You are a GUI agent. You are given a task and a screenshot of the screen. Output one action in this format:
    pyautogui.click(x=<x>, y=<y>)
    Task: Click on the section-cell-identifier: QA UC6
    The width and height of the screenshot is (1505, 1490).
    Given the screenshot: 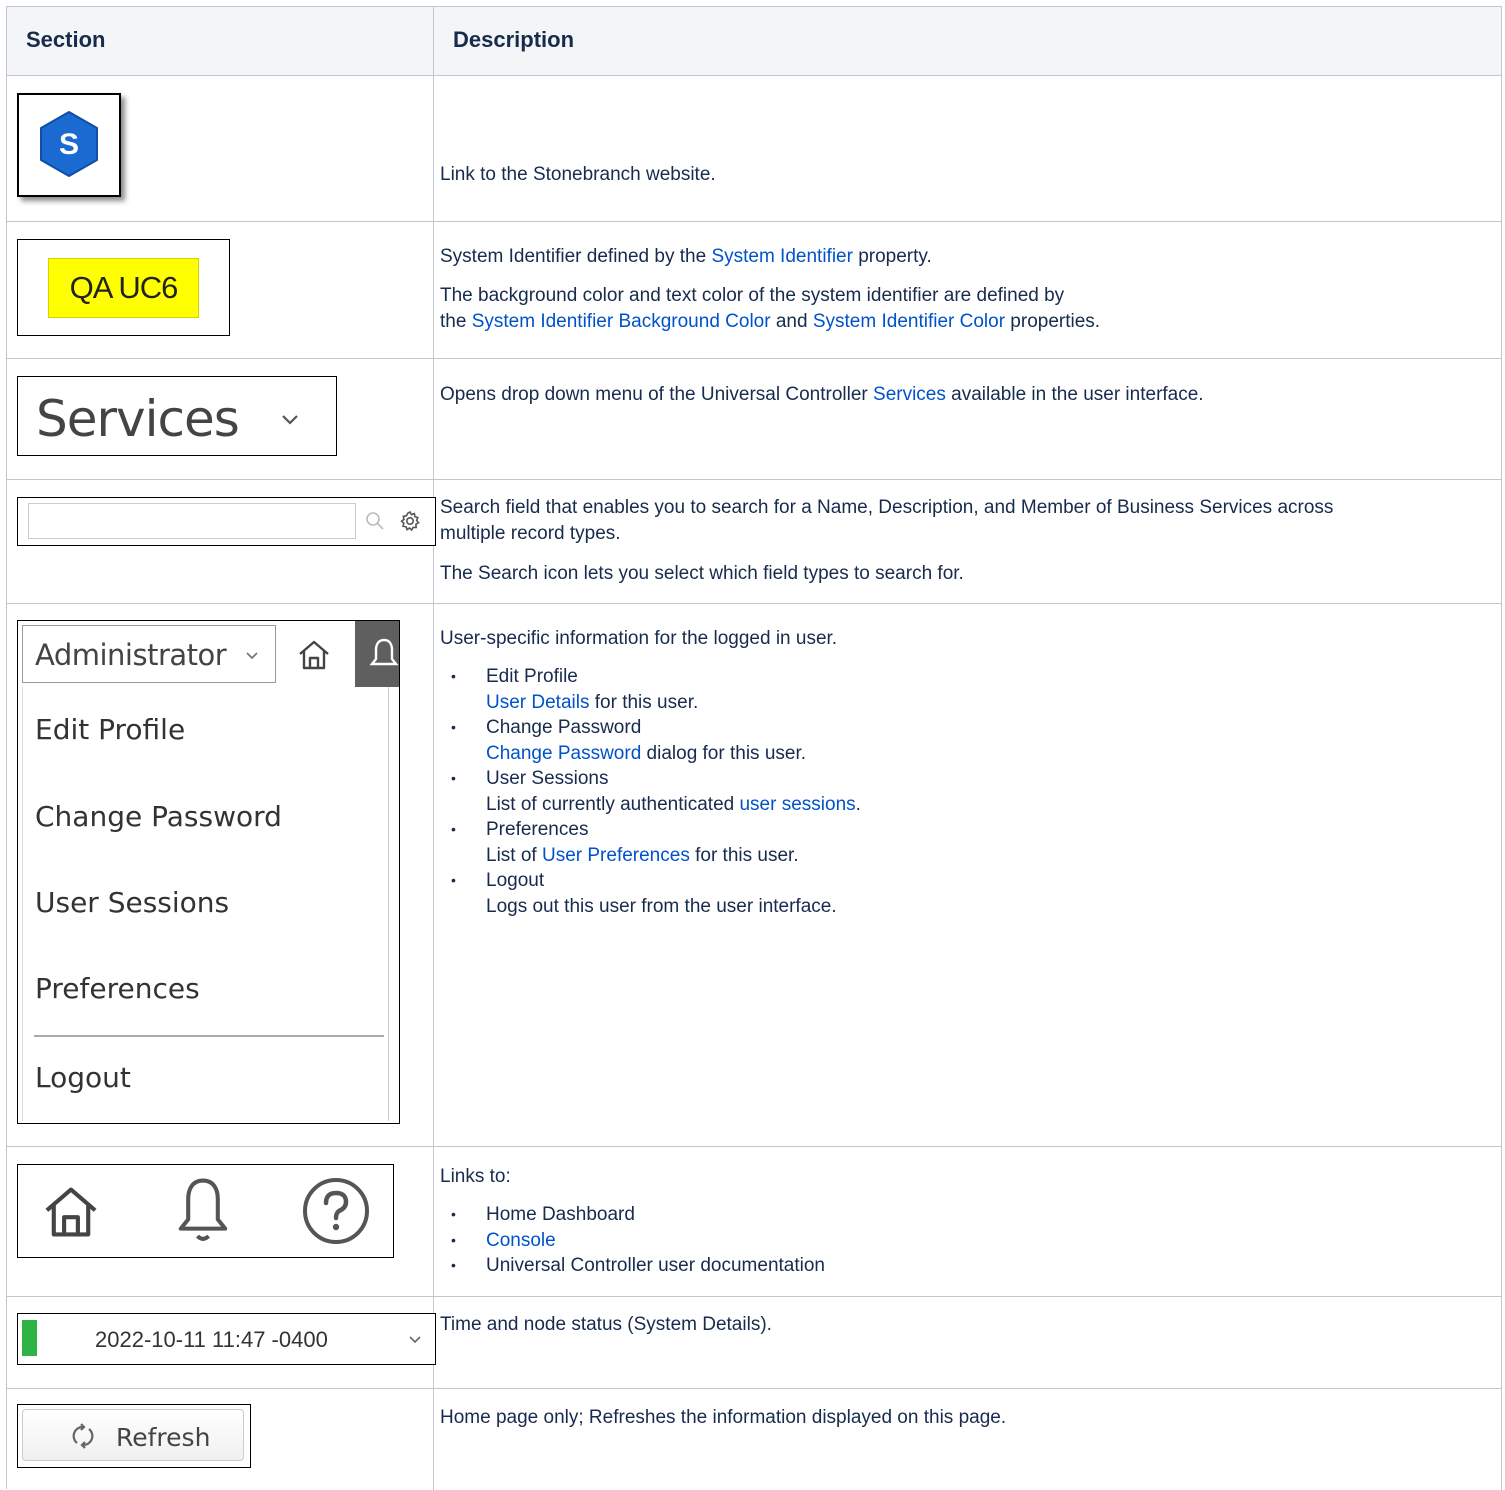 What is the action you would take?
    pyautogui.click(x=220, y=290)
    